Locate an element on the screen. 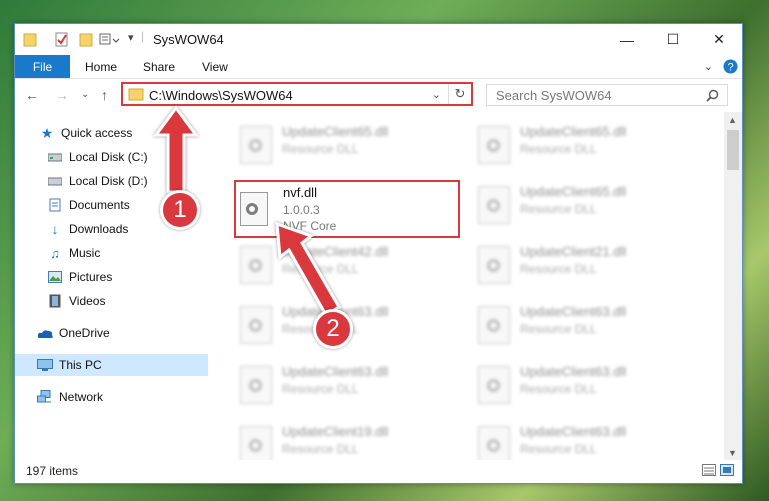  up-arrow-icon: ↑ is located at coordinates (104, 95).